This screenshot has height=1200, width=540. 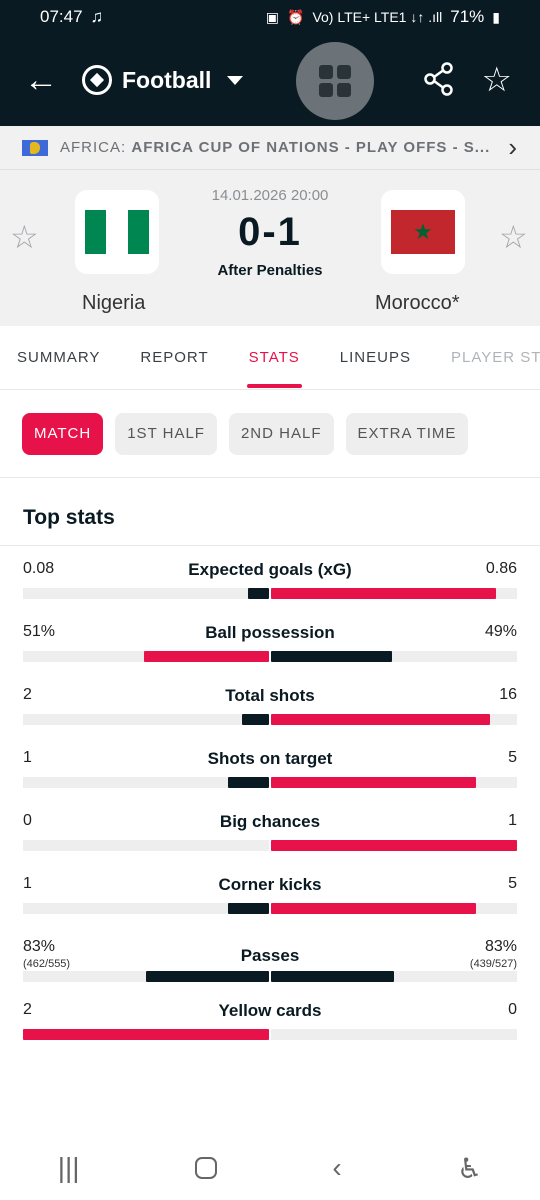 What do you see at coordinates (296, 16) in the screenshot?
I see `alarm-icon: ⏰` at bounding box center [296, 16].